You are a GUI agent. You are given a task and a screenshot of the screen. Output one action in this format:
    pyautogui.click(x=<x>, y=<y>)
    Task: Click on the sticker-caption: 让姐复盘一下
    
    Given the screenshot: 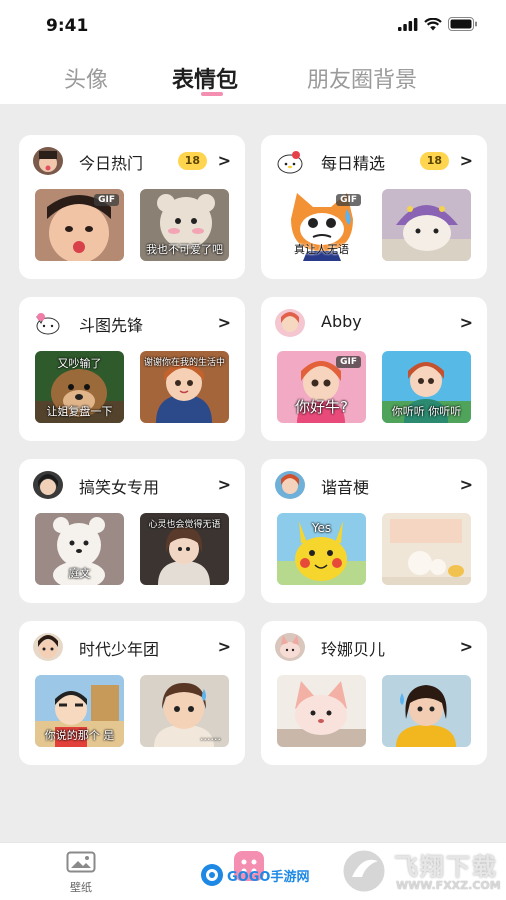 What is the action you would take?
    pyautogui.click(x=79, y=411)
    